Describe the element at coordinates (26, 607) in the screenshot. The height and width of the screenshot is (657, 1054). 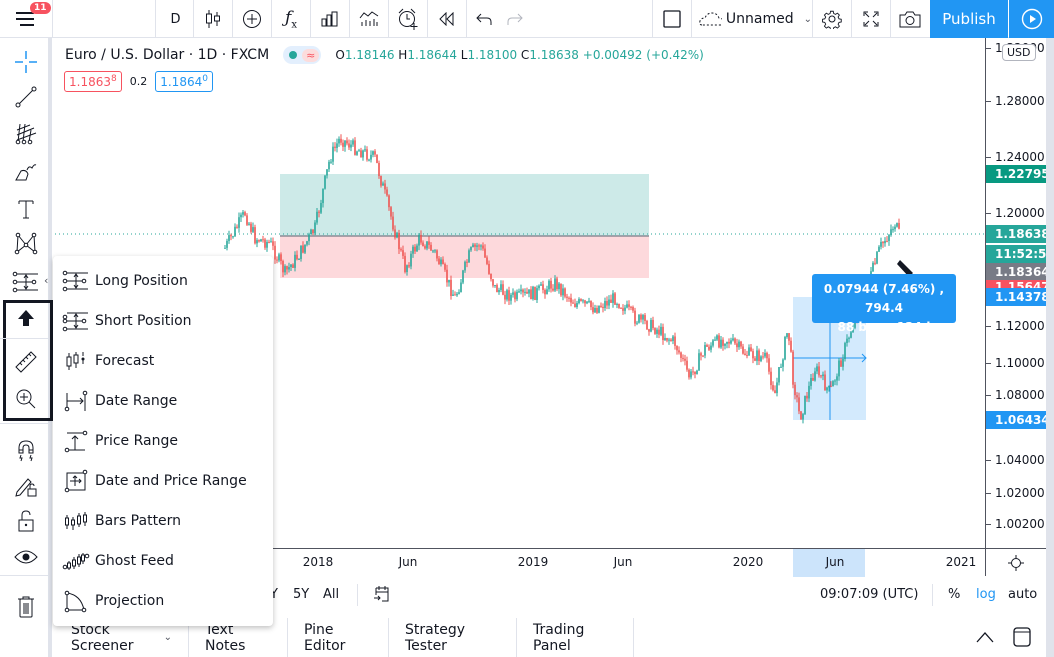
I see `remove-drawings-tool` at that location.